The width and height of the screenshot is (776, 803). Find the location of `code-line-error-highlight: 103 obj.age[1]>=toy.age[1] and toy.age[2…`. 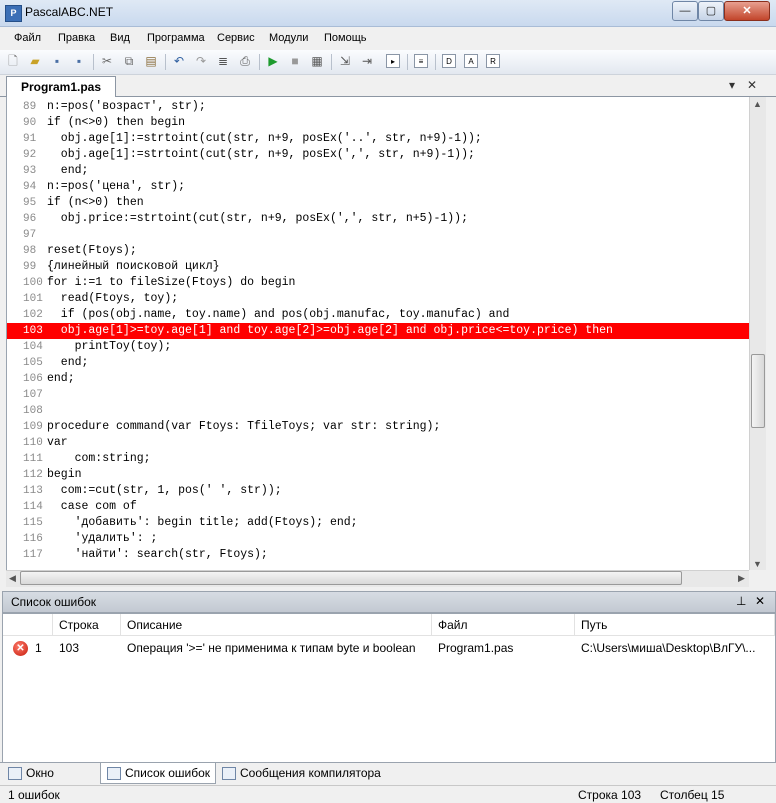

code-line-error-highlight: 103 obj.age[1]>=toy.age[1] and toy.age[2… is located at coordinates (378, 331).